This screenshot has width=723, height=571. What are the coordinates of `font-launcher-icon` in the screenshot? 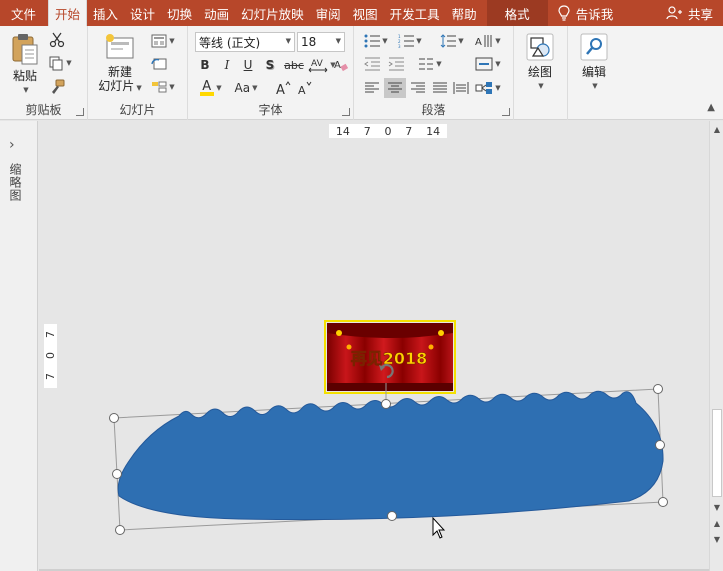 It's located at (346, 112).